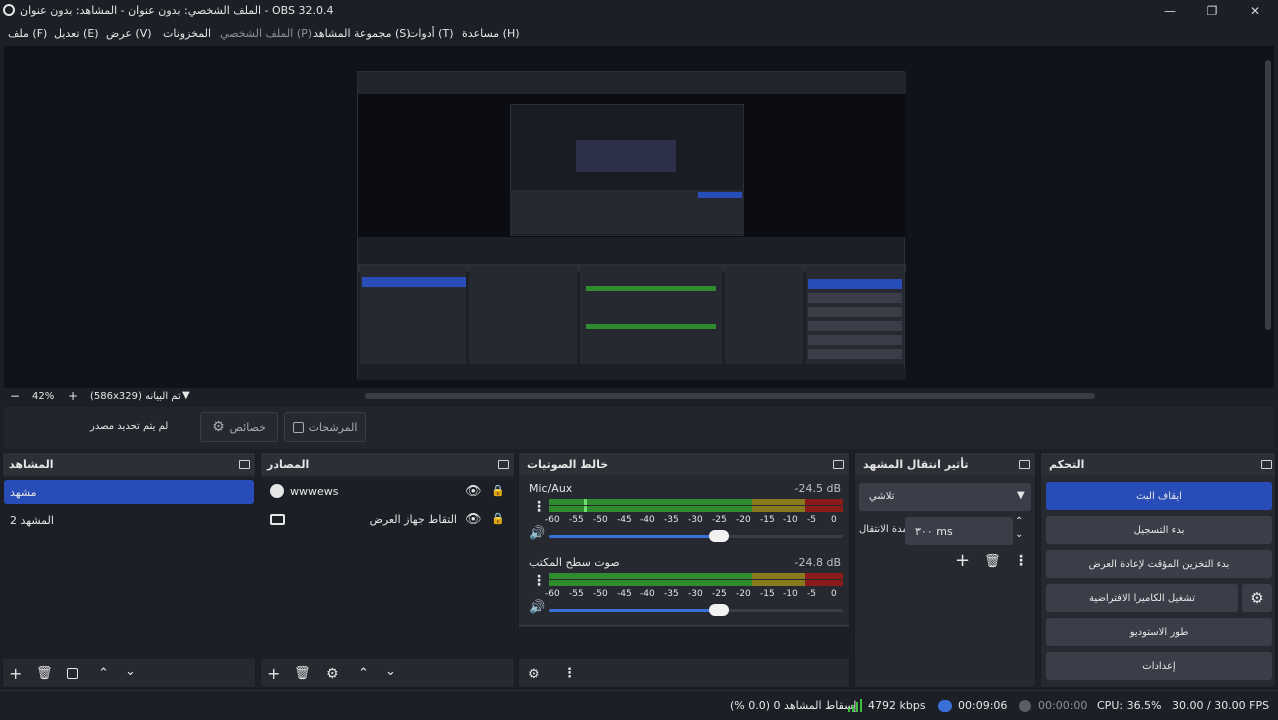  What do you see at coordinates (72, 673) in the screenshot?
I see `filters-icon` at bounding box center [72, 673].